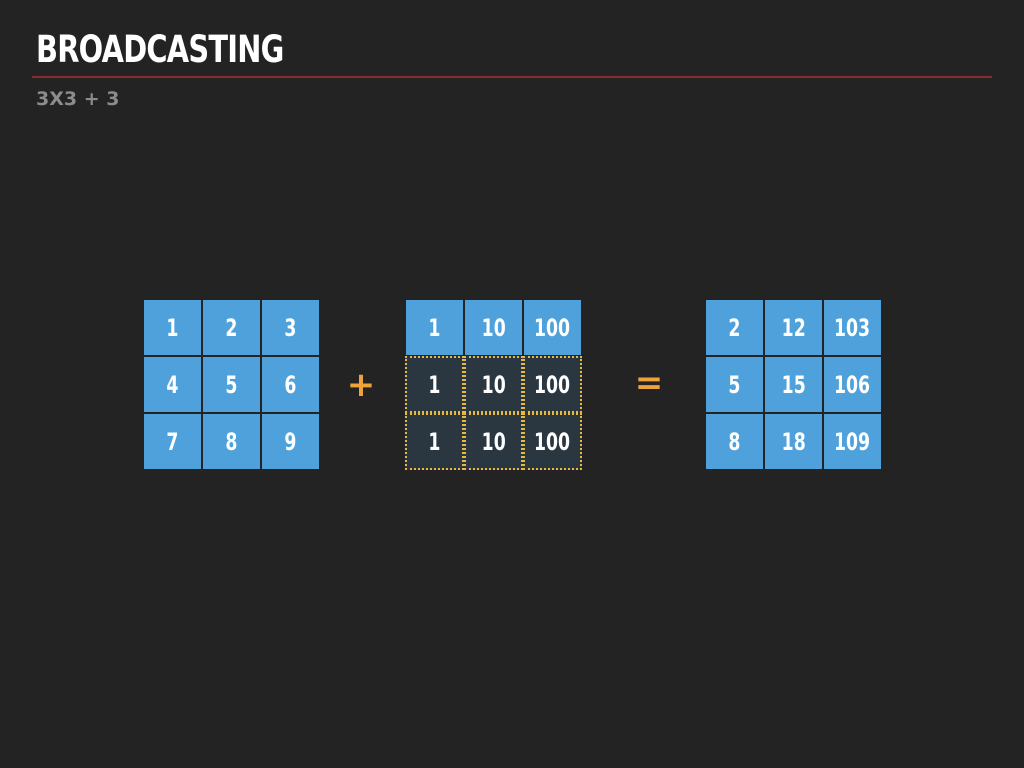 This screenshot has height=768, width=1024. What do you see at coordinates (493, 327) in the screenshot?
I see `vector-b-cell: 10` at bounding box center [493, 327].